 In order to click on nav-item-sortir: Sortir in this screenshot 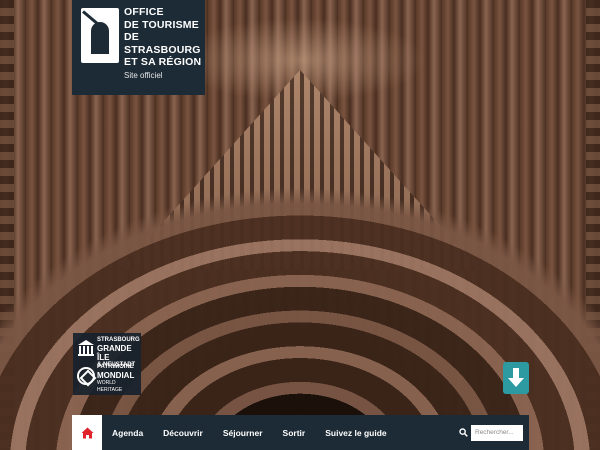, I will do `click(294, 433)`.